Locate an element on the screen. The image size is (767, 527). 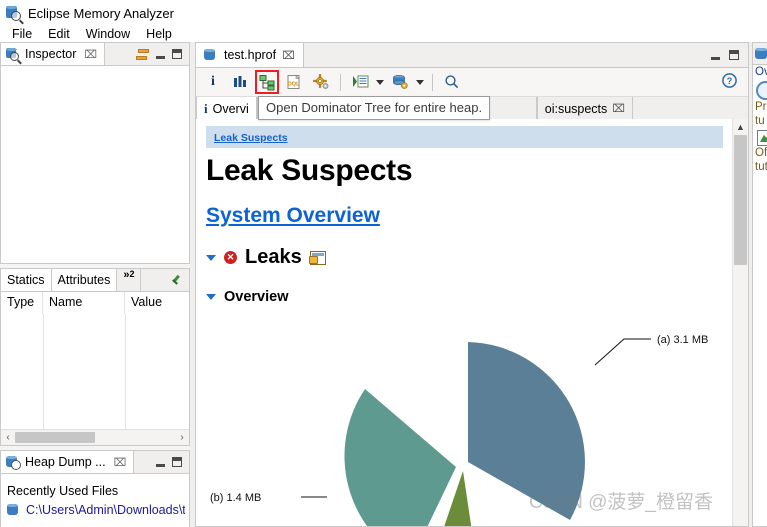
tab-inspector: Inspector ⌧ is located at coordinates (53, 54).